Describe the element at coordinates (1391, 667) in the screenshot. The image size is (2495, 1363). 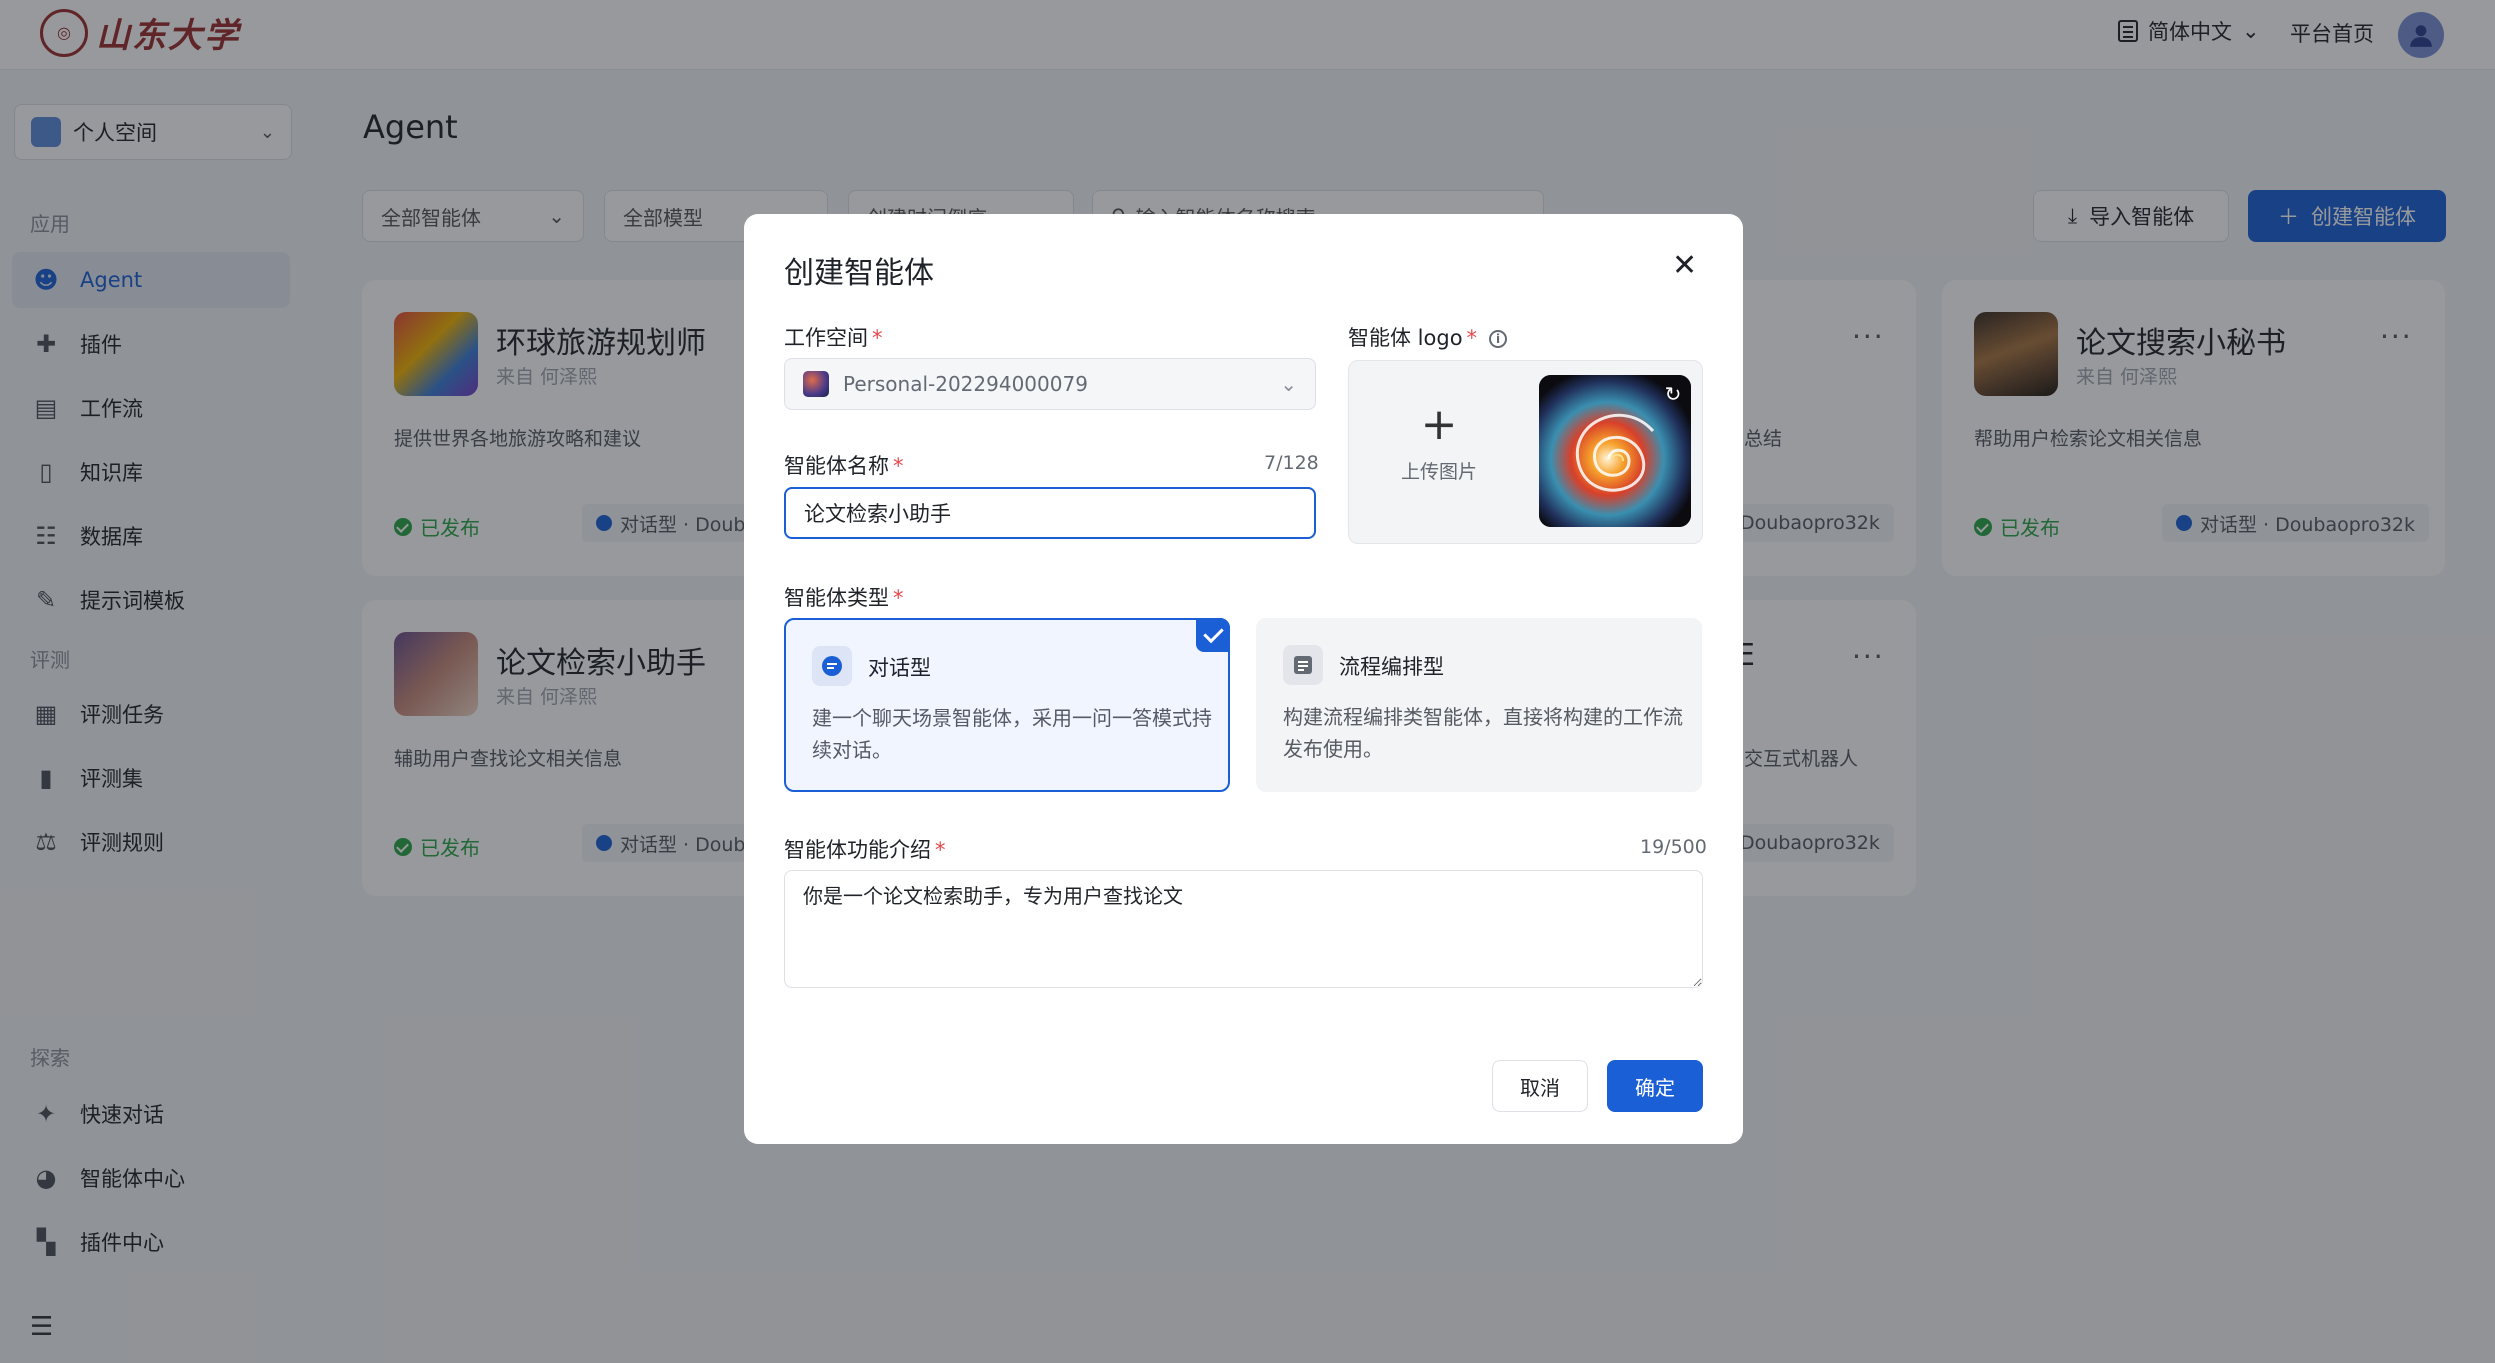
I see `type-name: 流程编排型` at that location.